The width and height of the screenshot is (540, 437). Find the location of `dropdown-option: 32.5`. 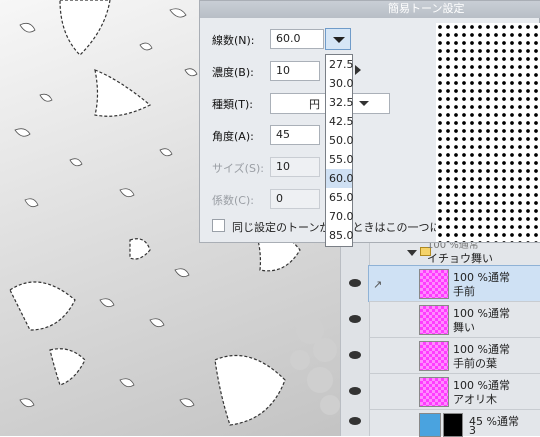

dropdown-option: 32.5 is located at coordinates (340, 102).